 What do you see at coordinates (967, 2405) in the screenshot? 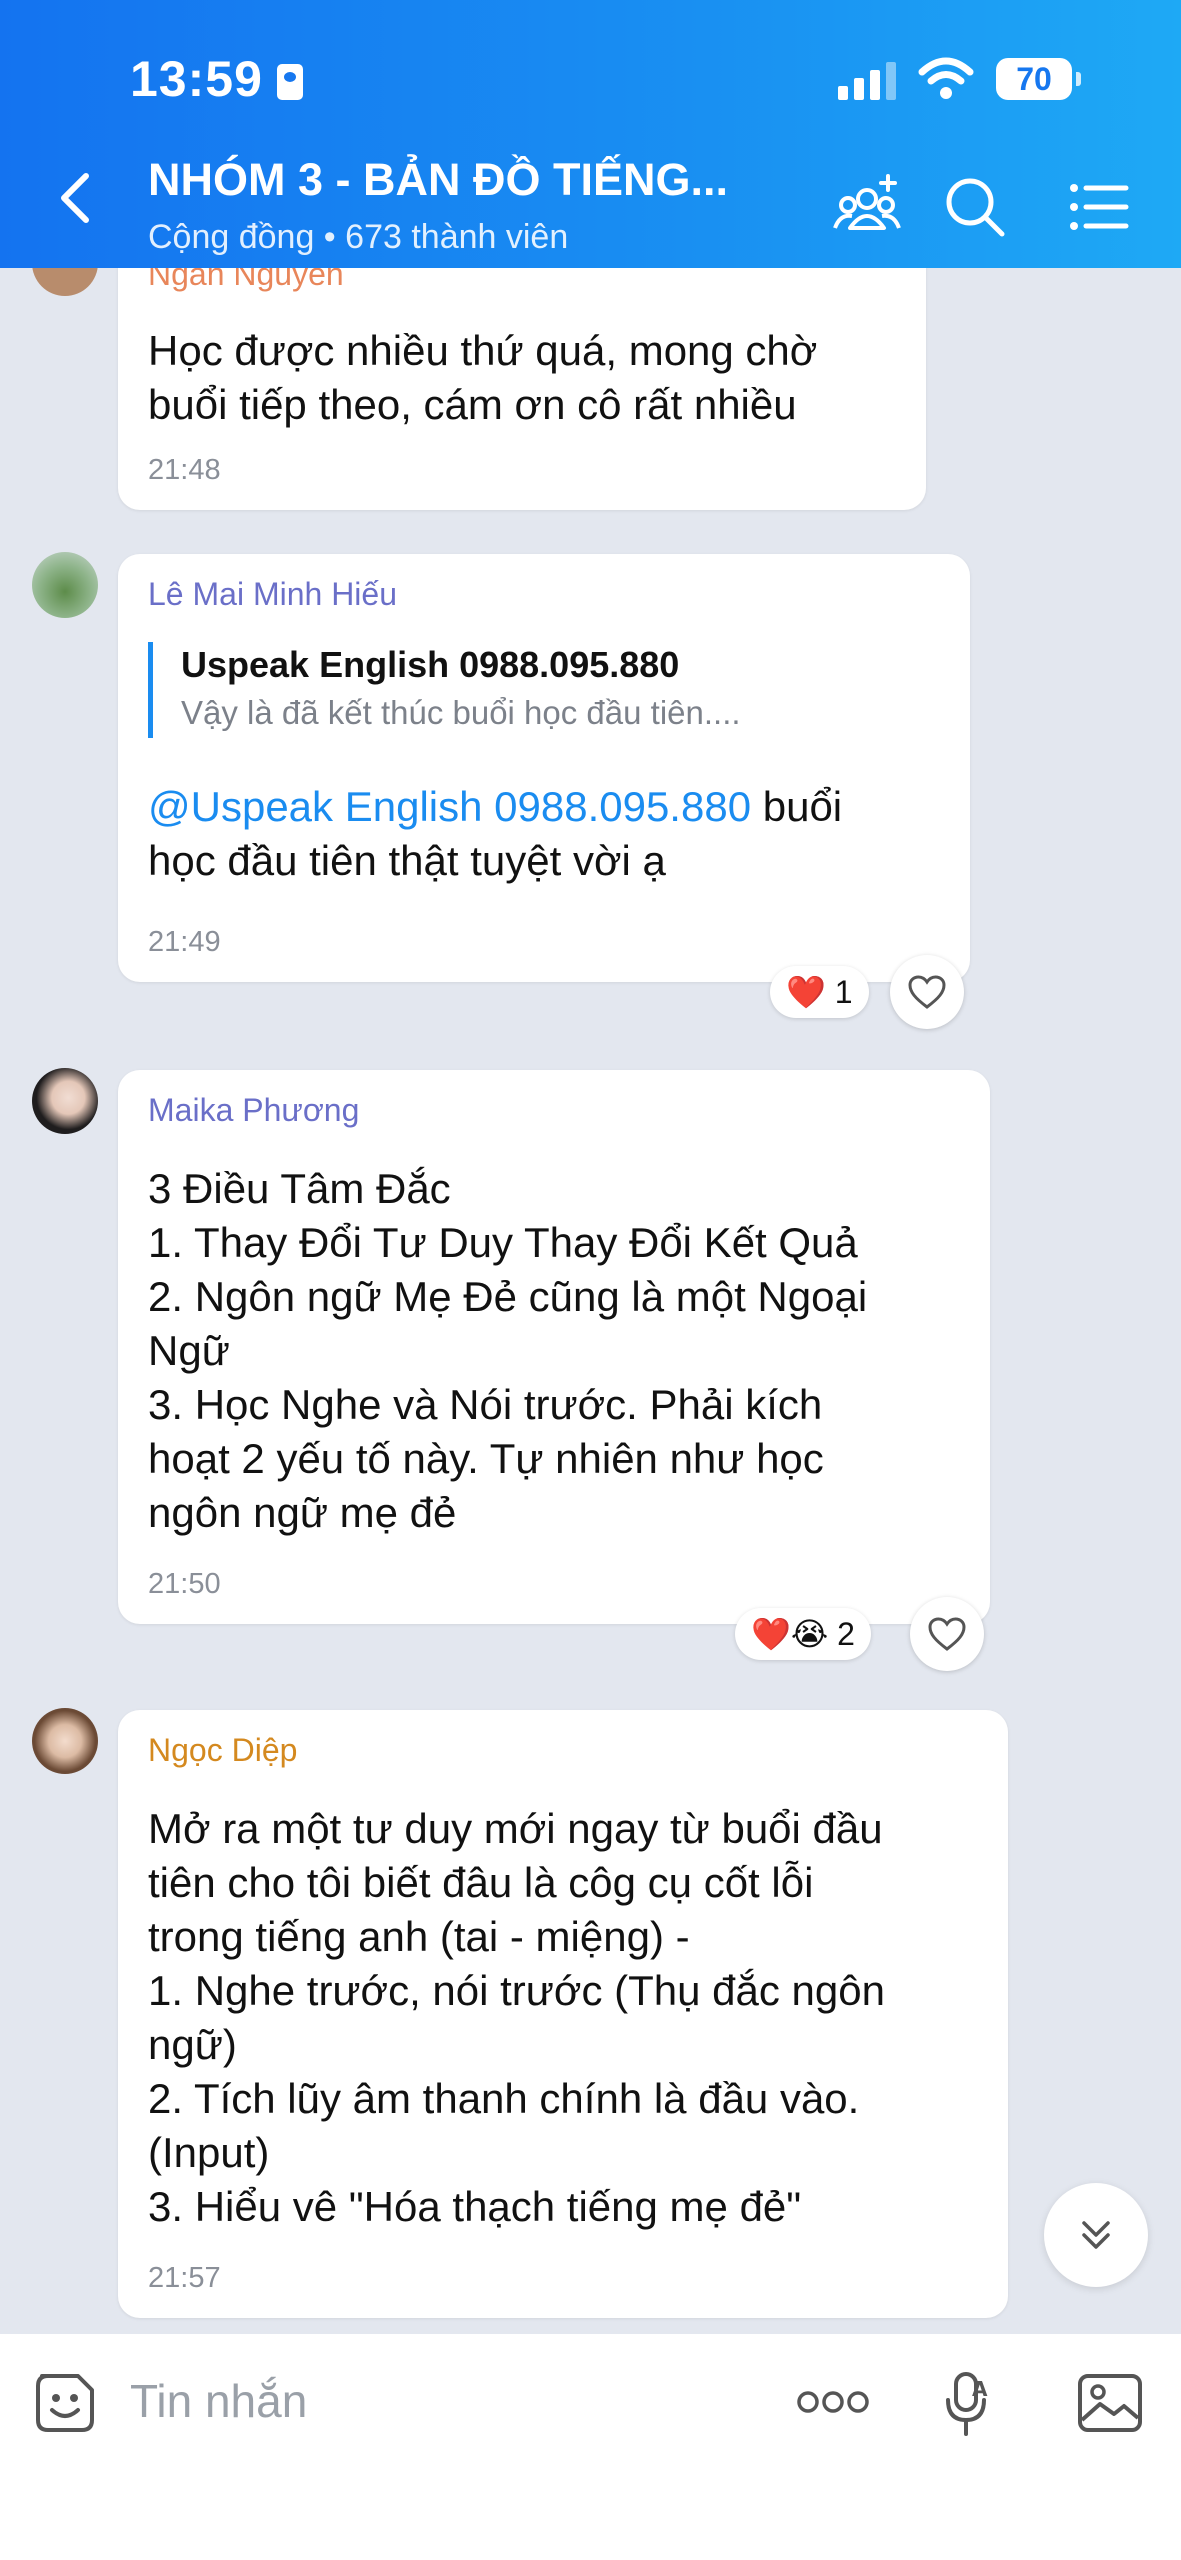
I see `microphone-icon: A` at bounding box center [967, 2405].